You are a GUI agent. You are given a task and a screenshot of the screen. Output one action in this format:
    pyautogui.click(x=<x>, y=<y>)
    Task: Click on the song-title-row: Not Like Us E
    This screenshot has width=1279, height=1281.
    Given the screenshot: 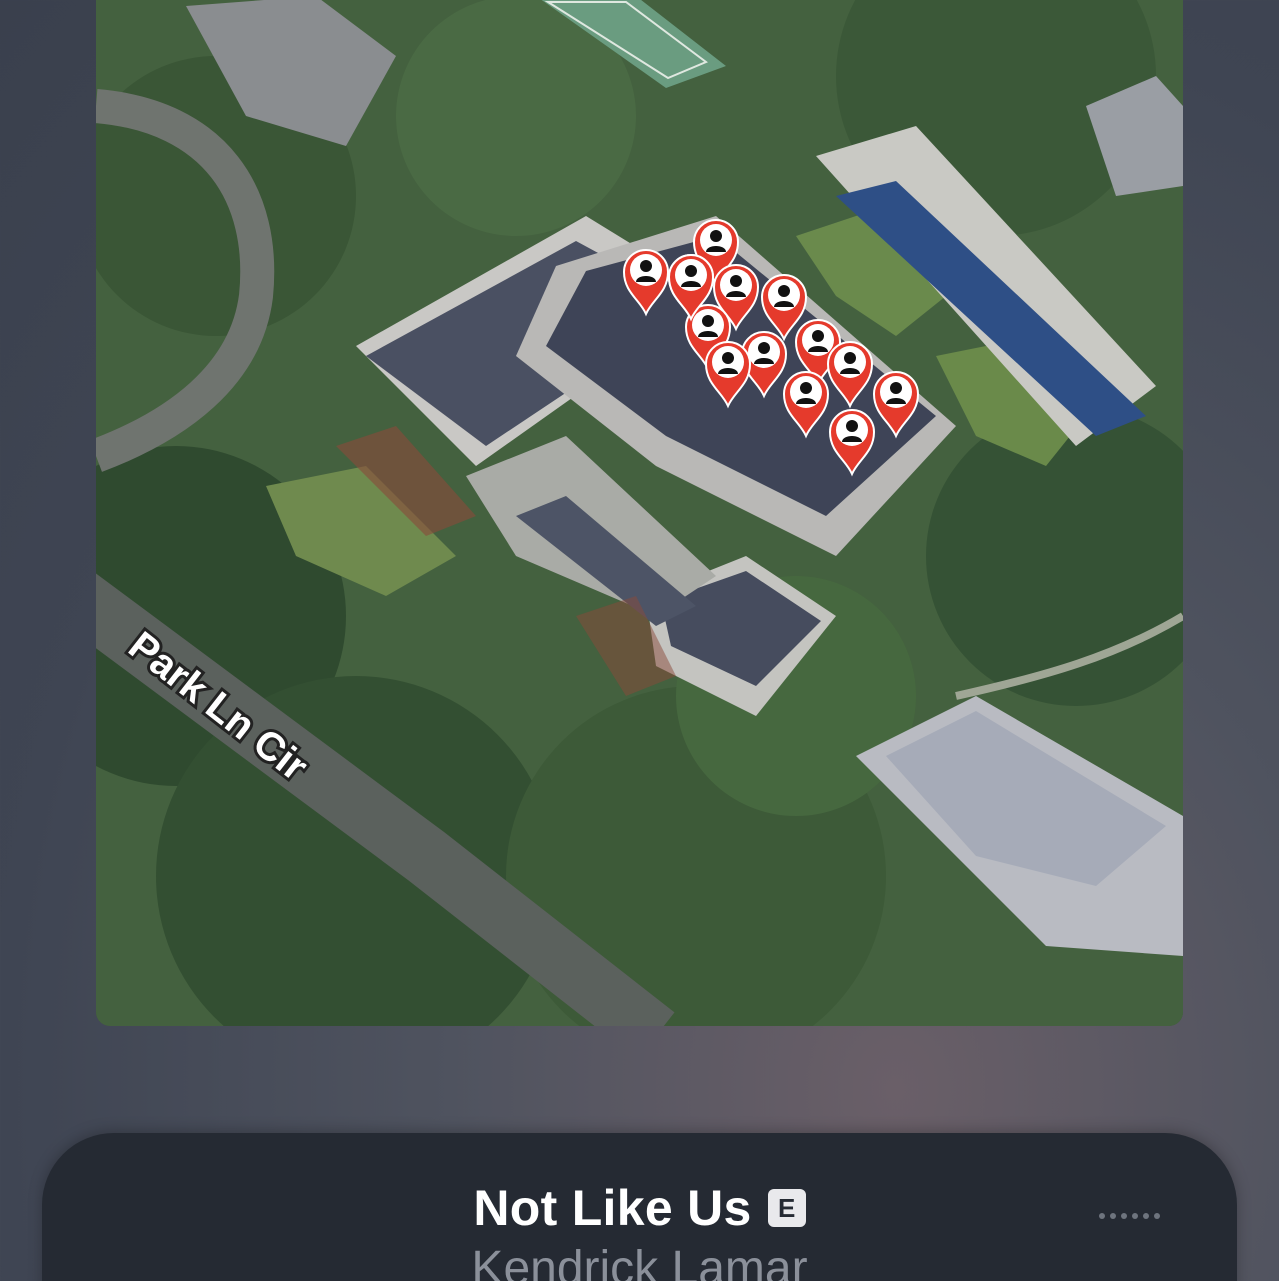 What is the action you would take?
    pyautogui.click(x=639, y=1208)
    